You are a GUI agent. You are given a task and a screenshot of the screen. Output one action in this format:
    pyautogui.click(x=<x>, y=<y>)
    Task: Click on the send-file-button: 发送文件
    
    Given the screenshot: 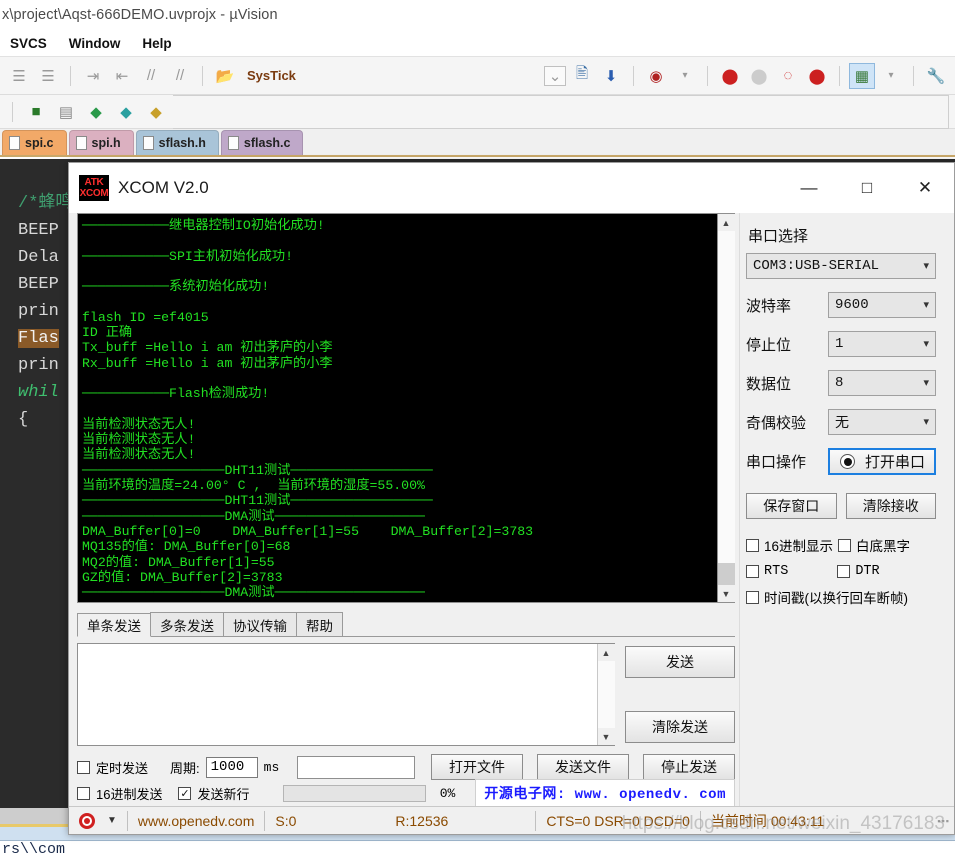 What is the action you would take?
    pyautogui.click(x=583, y=767)
    